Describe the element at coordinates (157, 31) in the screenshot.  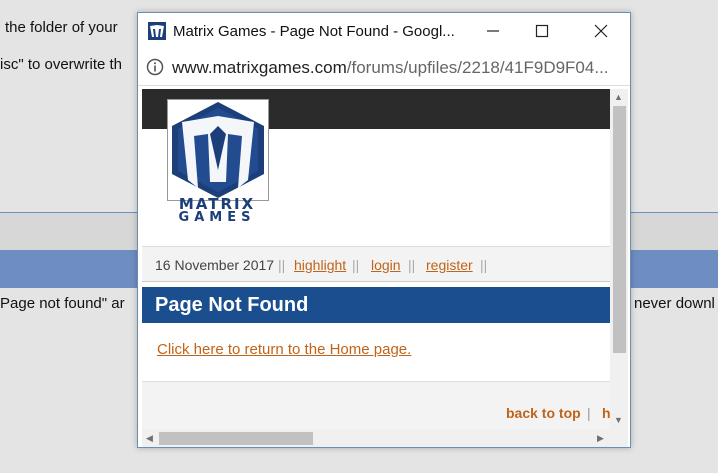
I see `matrix-games-favicon` at that location.